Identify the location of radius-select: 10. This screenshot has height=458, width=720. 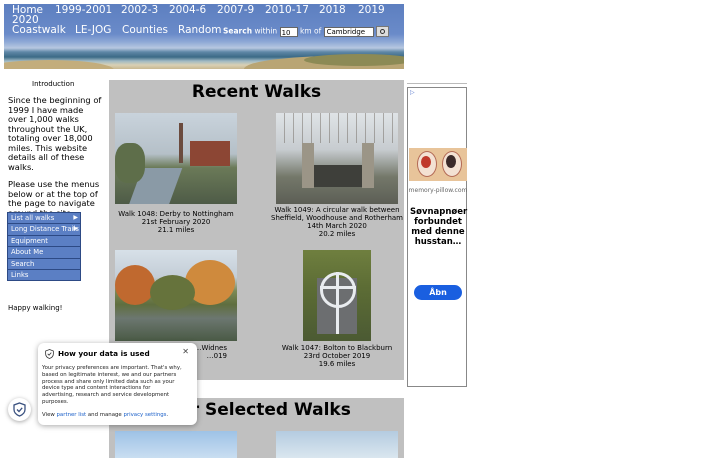
(288, 31).